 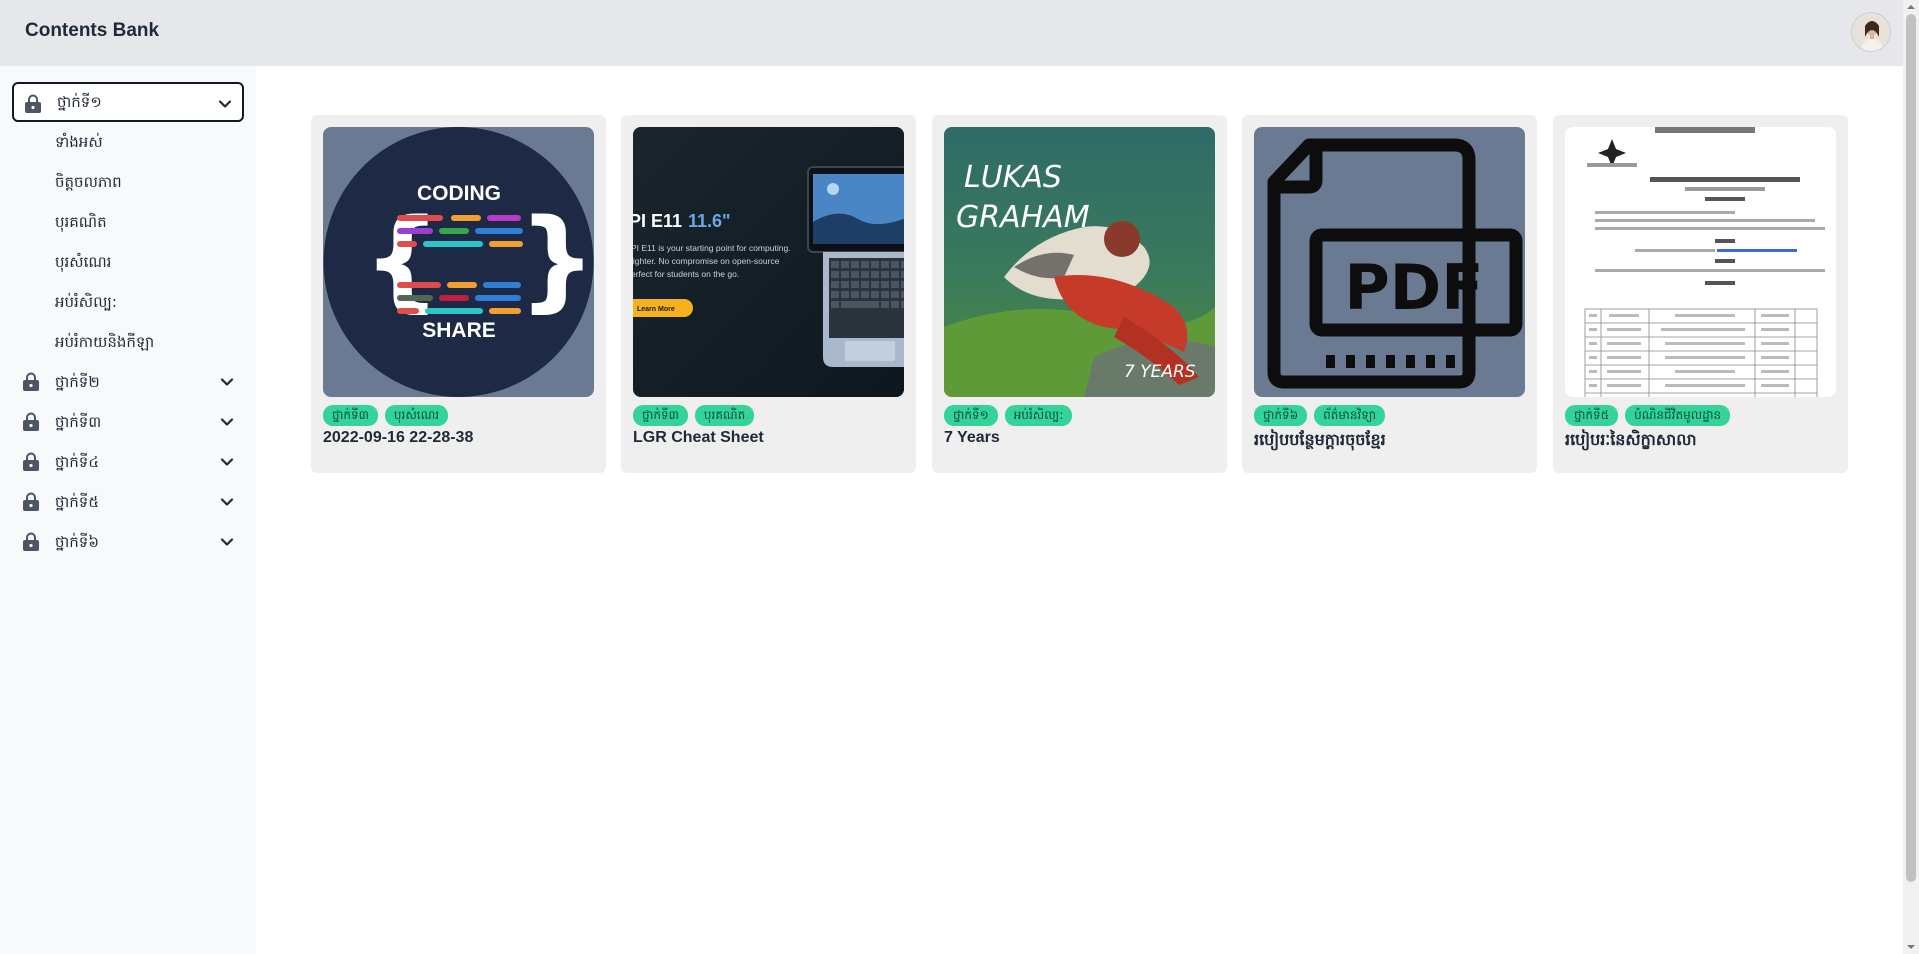 I want to click on sidebar-item-grade-6: ថ្នាក់ទី៦, so click(x=128, y=542).